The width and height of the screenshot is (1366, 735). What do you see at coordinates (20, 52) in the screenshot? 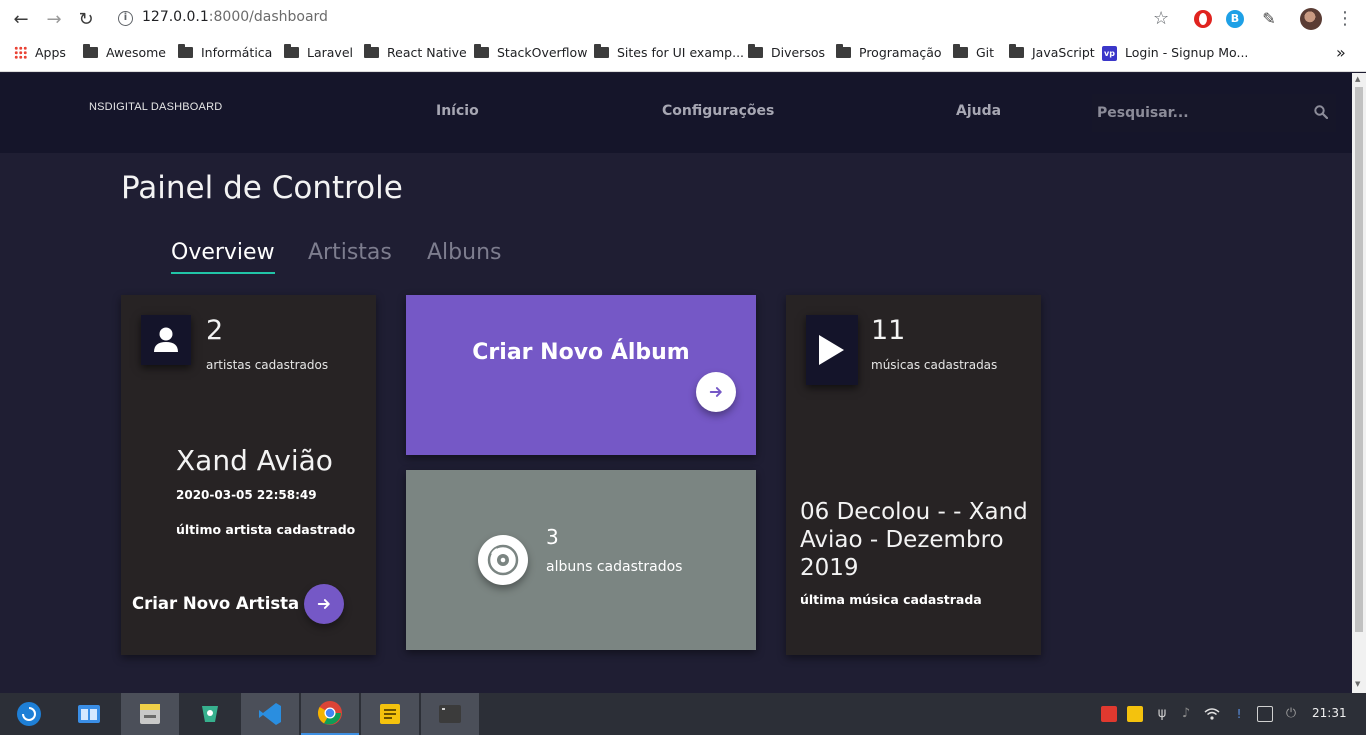
I see `apps-grid-icon` at bounding box center [20, 52].